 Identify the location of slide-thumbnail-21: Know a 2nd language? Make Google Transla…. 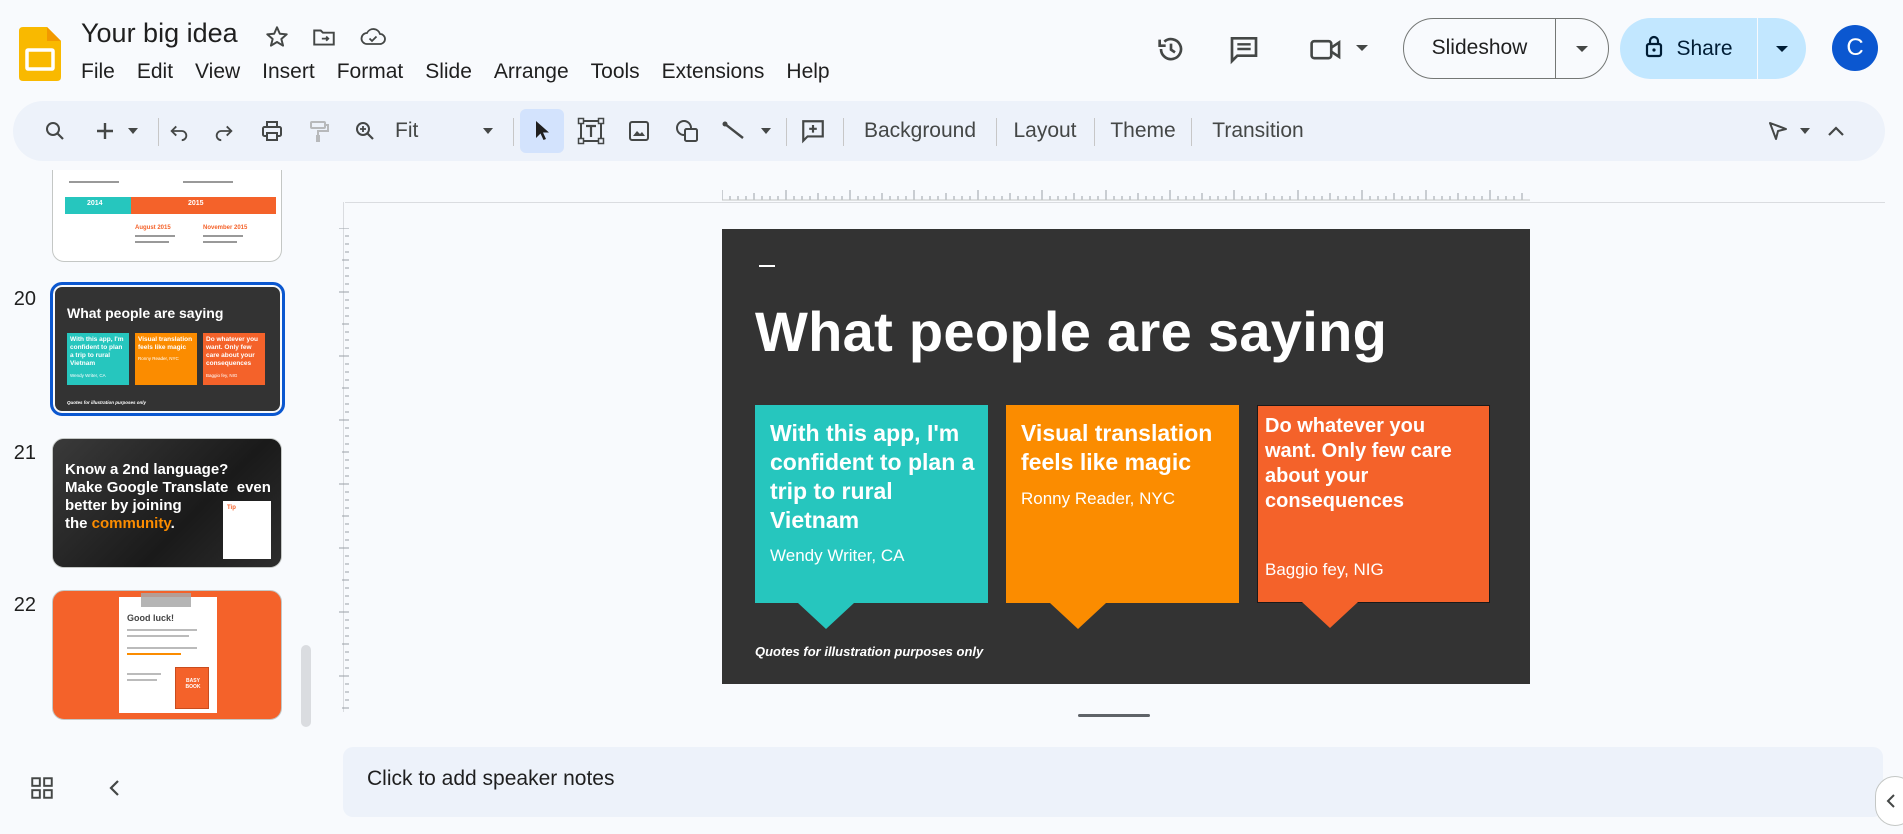
(167, 503).